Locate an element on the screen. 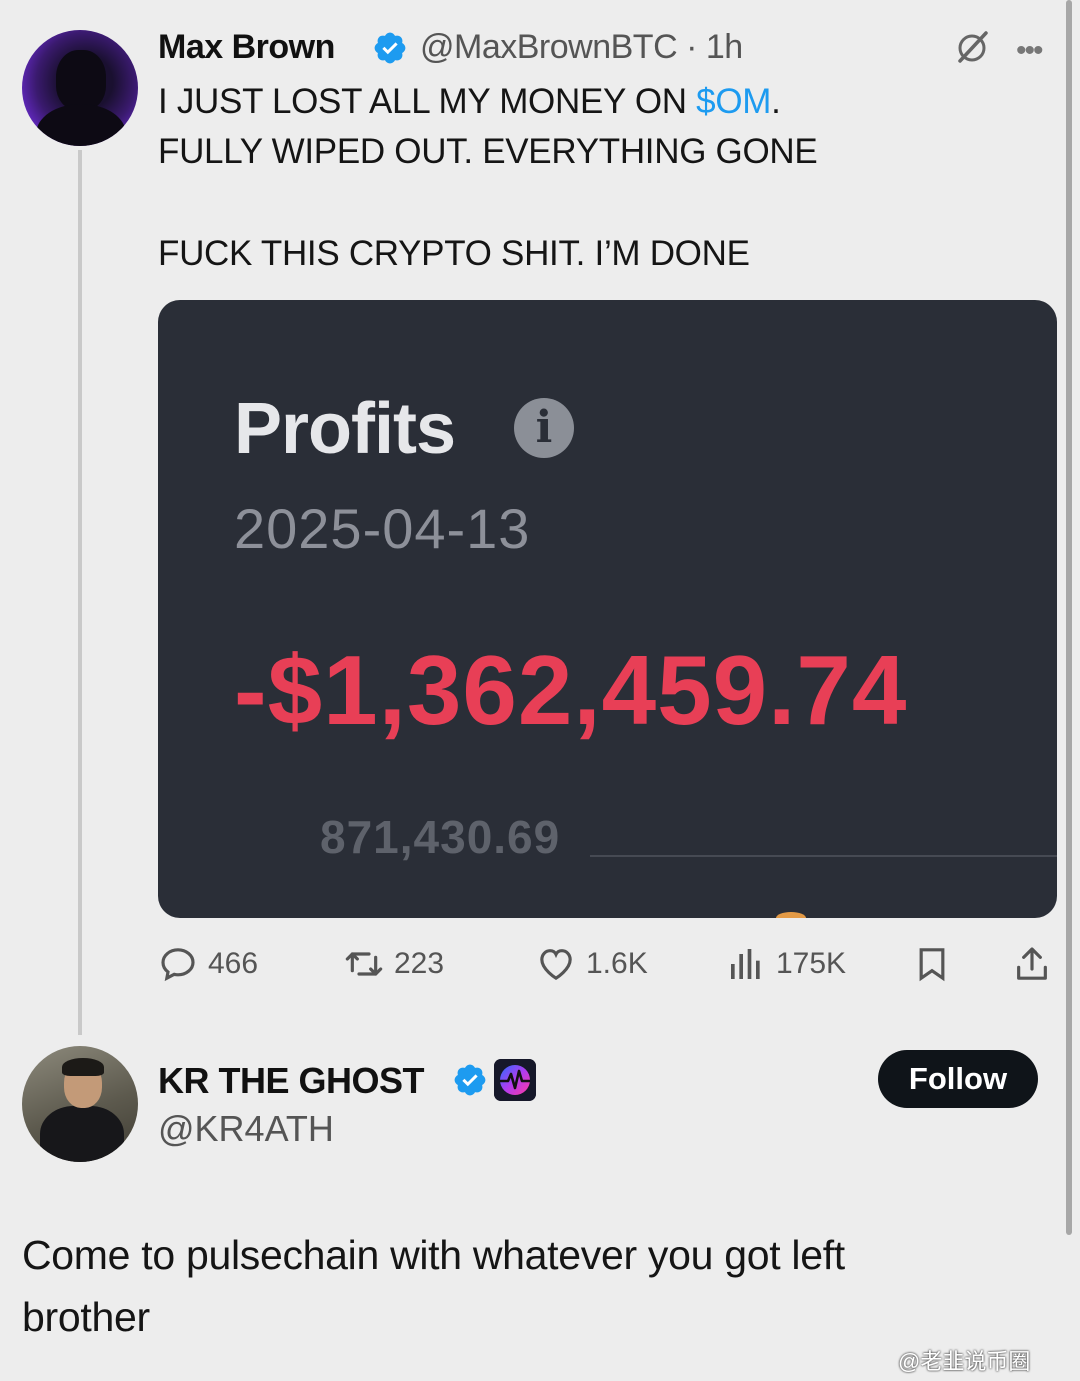 The width and height of the screenshot is (1080, 1381). views-button: 175K is located at coordinates (786, 964).